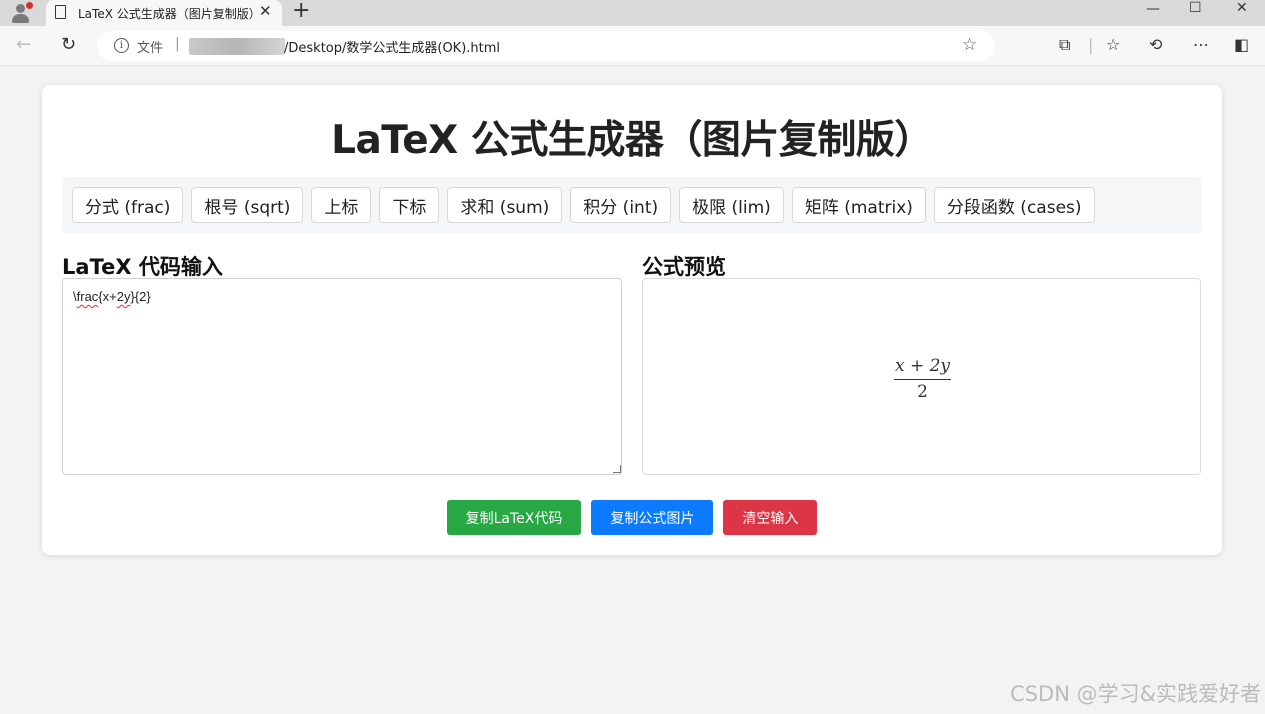  I want to click on copy-latex-button: 复制LaTeX代码, so click(514, 517).